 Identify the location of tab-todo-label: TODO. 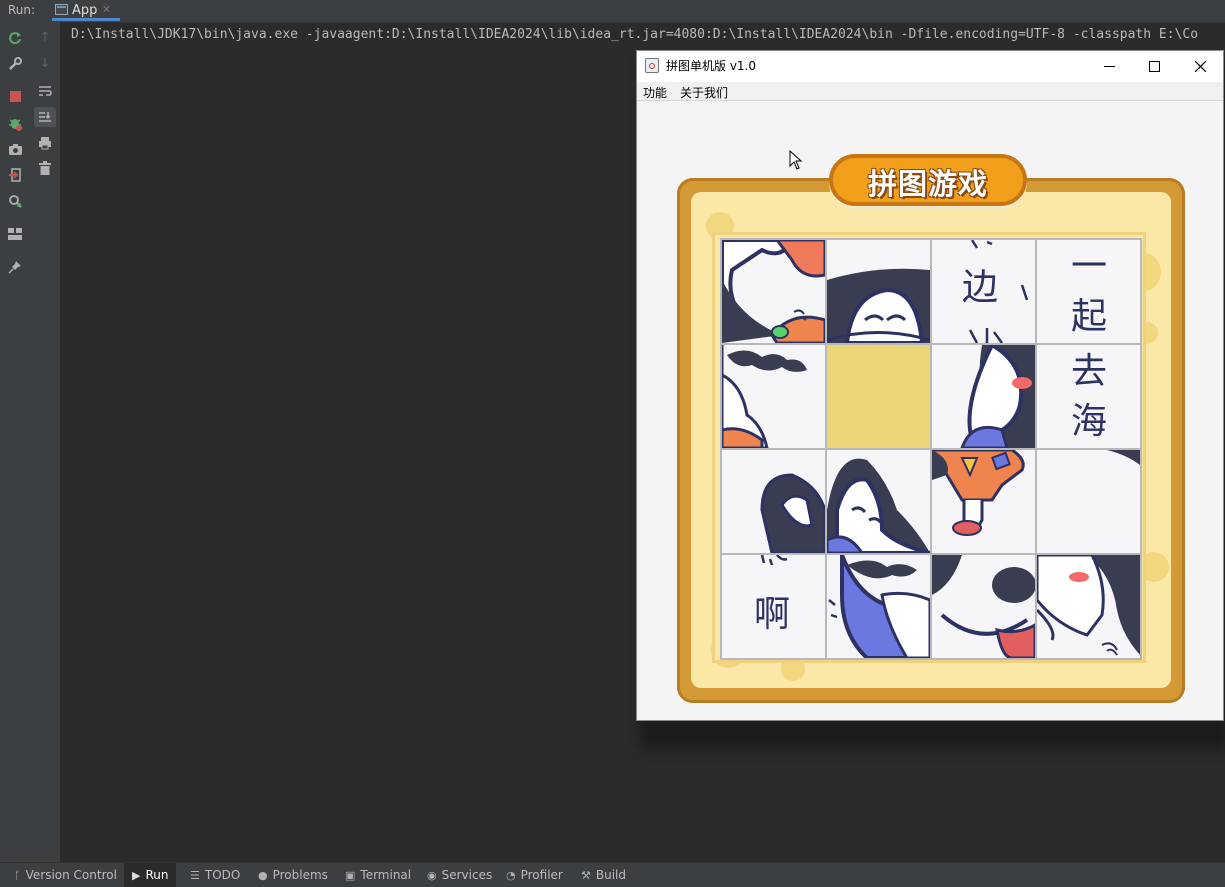
(222, 875).